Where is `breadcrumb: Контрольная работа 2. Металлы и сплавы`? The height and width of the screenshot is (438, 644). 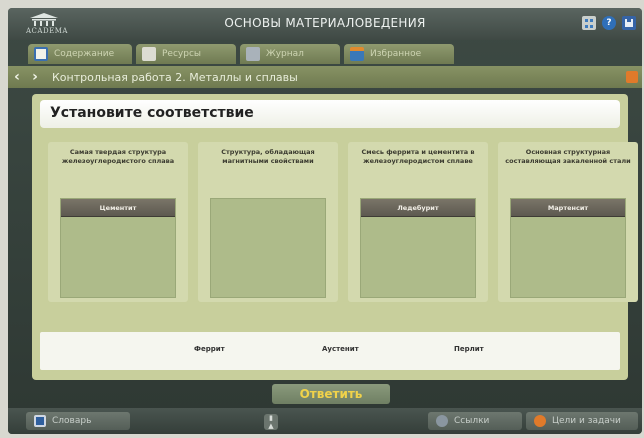 breadcrumb: Контрольная работа 2. Металлы и сплавы is located at coordinates (175, 77).